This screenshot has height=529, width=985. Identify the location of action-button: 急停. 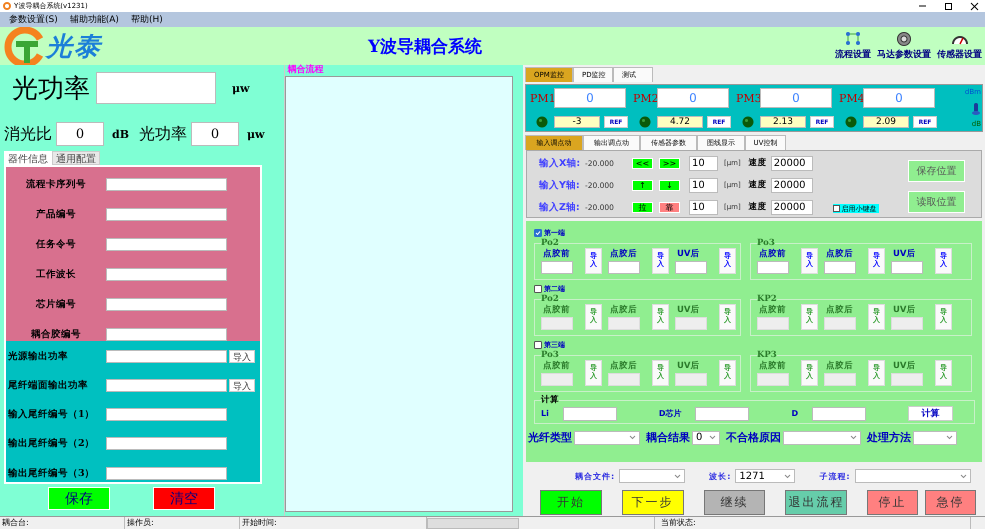
(950, 502).